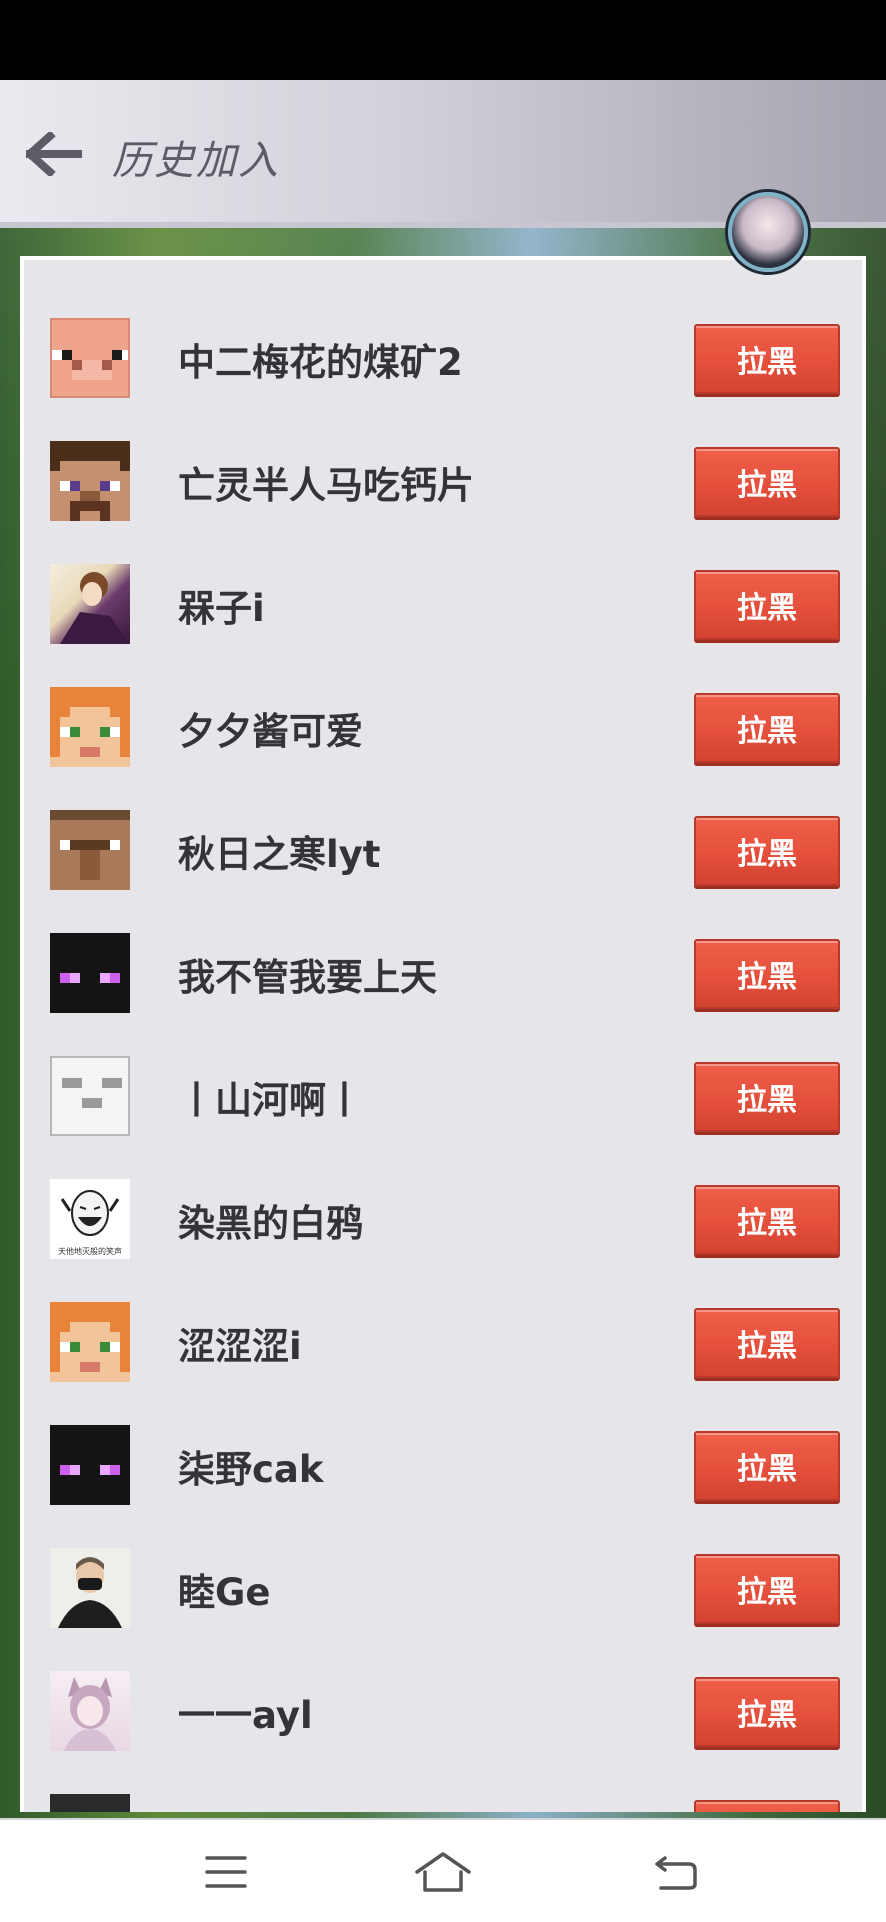 The height and width of the screenshot is (1922, 886). What do you see at coordinates (443, 1585) in the screenshot?
I see `list-item: 睦Ge 拉黑` at bounding box center [443, 1585].